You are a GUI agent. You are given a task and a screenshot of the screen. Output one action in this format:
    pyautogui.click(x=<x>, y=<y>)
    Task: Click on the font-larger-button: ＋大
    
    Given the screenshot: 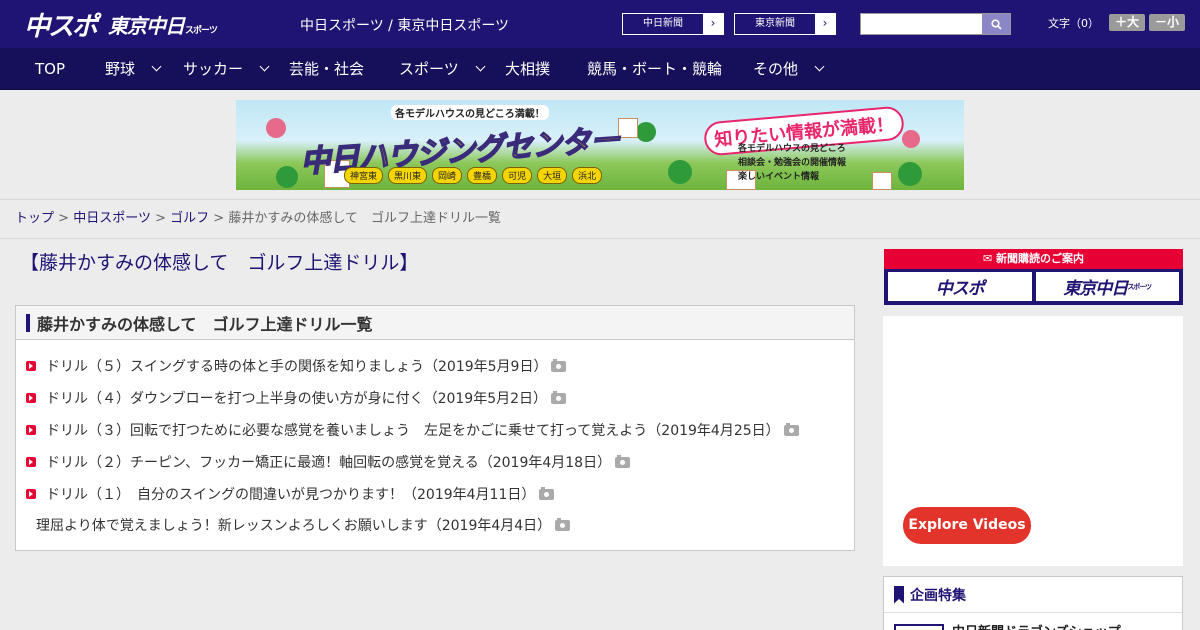 What is the action you would take?
    pyautogui.click(x=1127, y=22)
    